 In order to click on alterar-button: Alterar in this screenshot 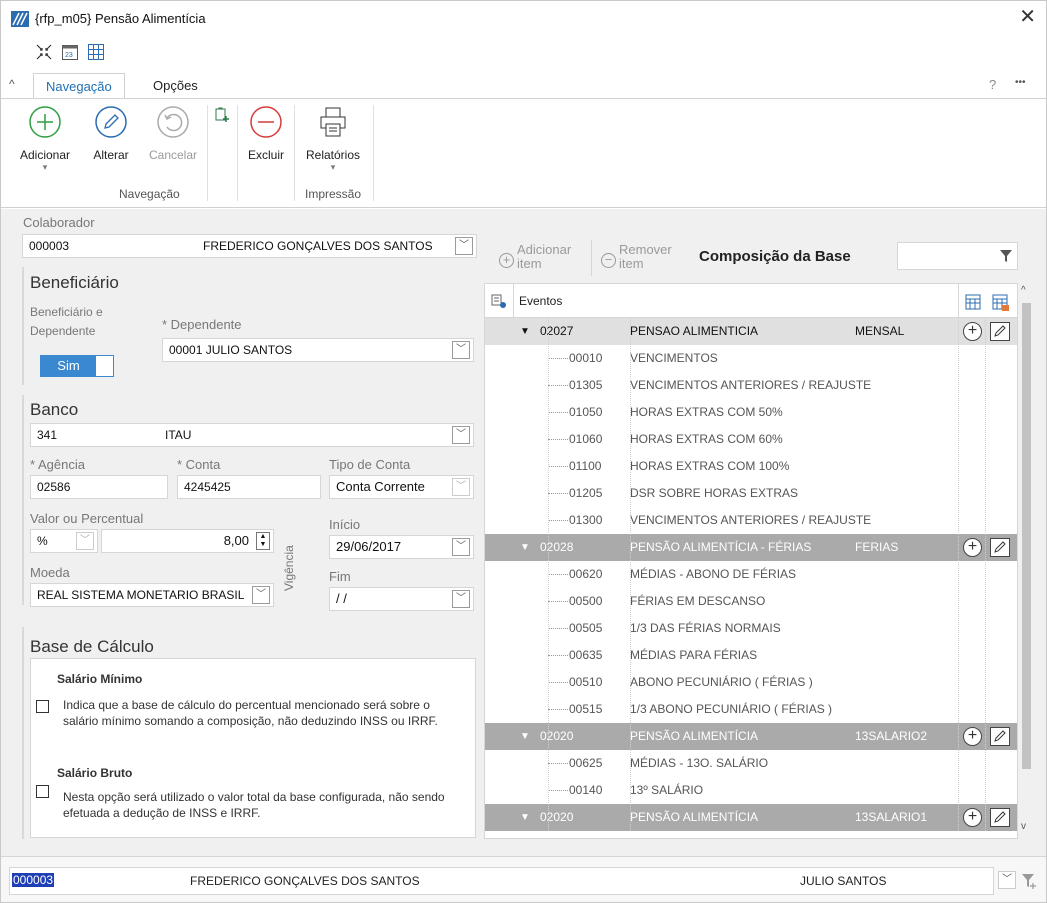, I will do `click(111, 133)`.